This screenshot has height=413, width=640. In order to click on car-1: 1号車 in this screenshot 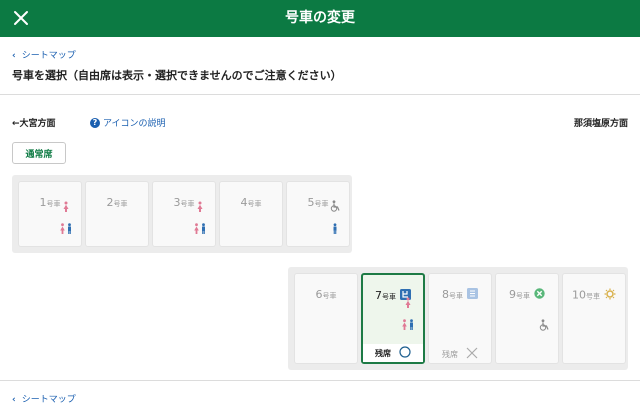, I will do `click(50, 214)`.